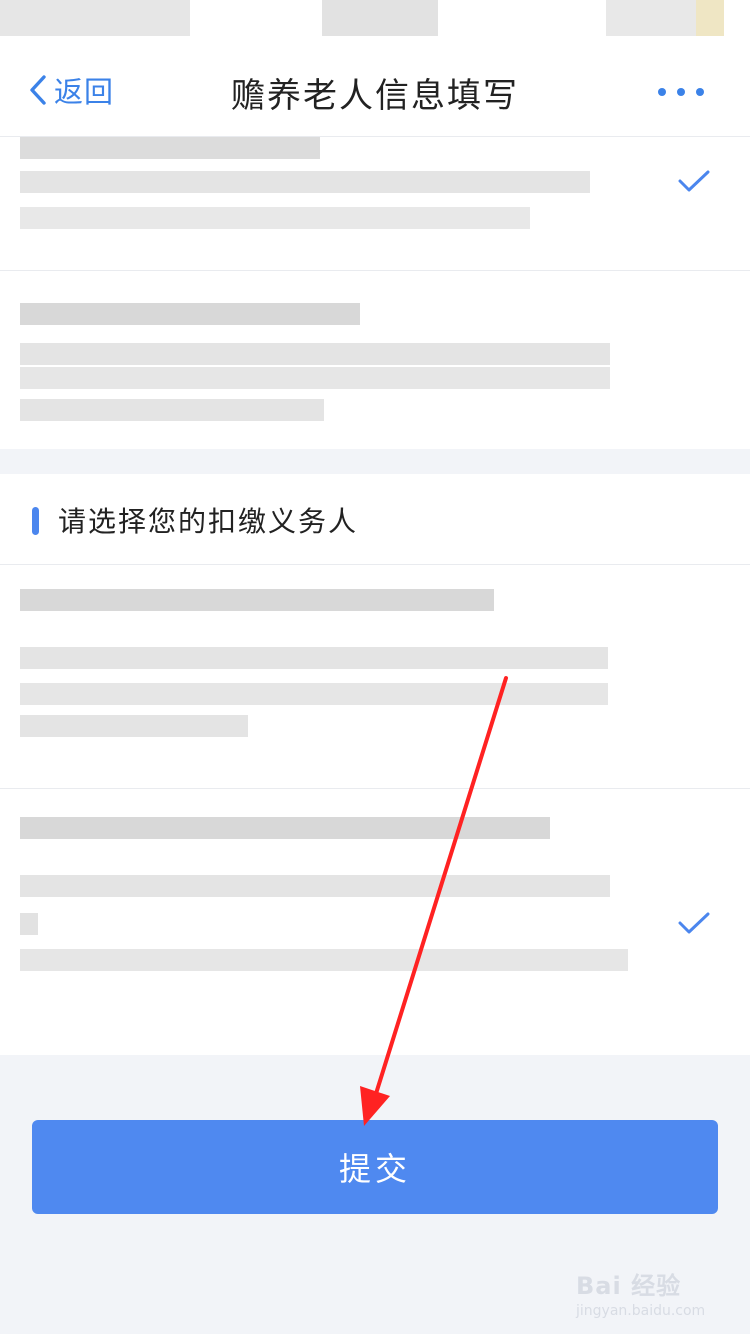  I want to click on submit-button: 提交, so click(375, 1167).